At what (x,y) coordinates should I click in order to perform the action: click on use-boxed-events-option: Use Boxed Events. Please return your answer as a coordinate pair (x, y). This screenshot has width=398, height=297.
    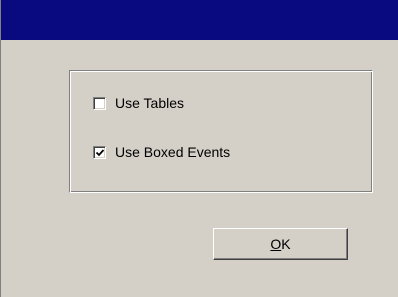
    Looking at the image, I should click on (161, 152).